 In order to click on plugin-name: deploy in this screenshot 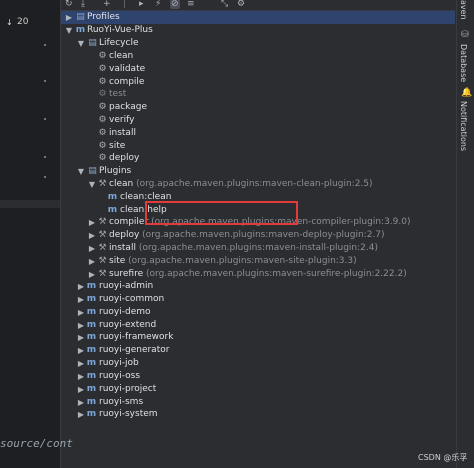, I will do `click(124, 235)`.